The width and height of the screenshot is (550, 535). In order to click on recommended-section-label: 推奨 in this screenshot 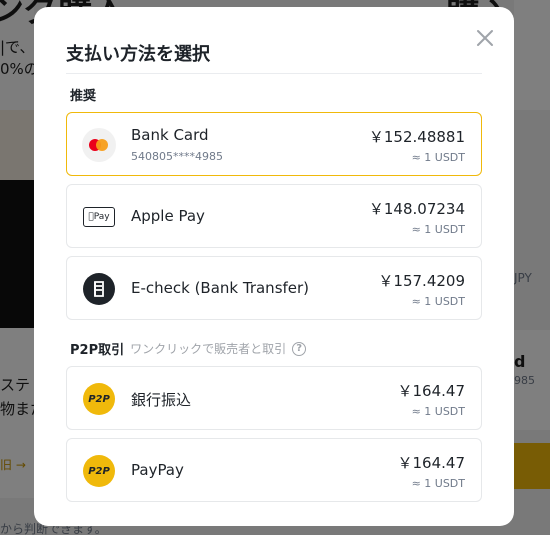, I will do `click(83, 94)`.